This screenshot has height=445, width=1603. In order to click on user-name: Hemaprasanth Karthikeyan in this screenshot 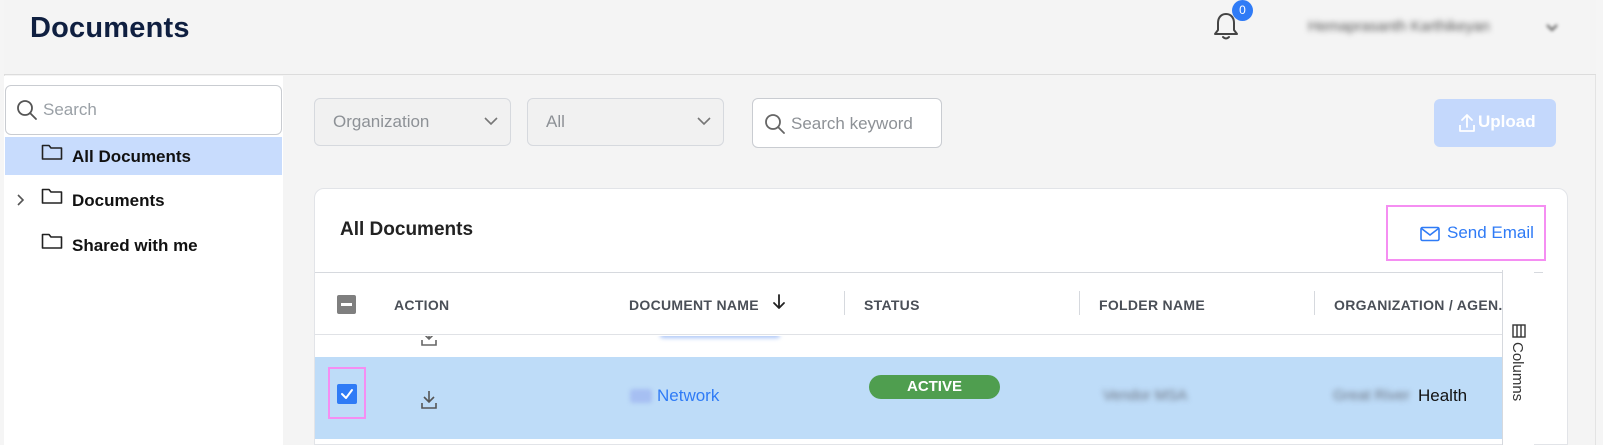, I will do `click(1399, 26)`.